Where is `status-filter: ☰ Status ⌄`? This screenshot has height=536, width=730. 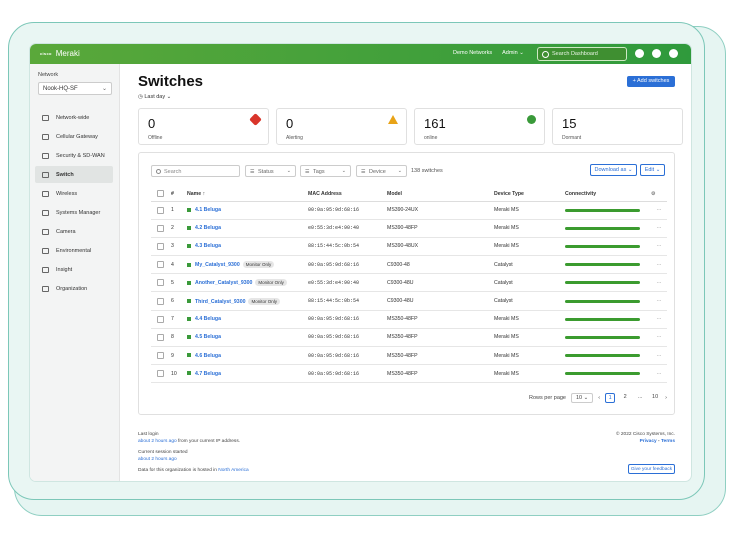
status-filter: ☰ Status ⌄ is located at coordinates (270, 171).